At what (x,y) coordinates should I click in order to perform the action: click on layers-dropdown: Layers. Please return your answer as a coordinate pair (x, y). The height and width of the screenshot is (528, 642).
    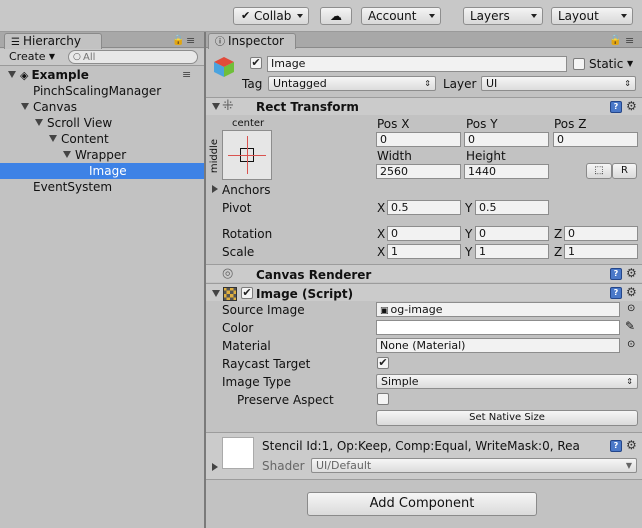
    Looking at the image, I should click on (503, 16).